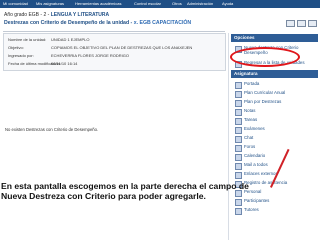  What do you see at coordinates (256, 164) in the screenshot?
I see `sidebar-item-label: Mail a todos` at bounding box center [256, 164].